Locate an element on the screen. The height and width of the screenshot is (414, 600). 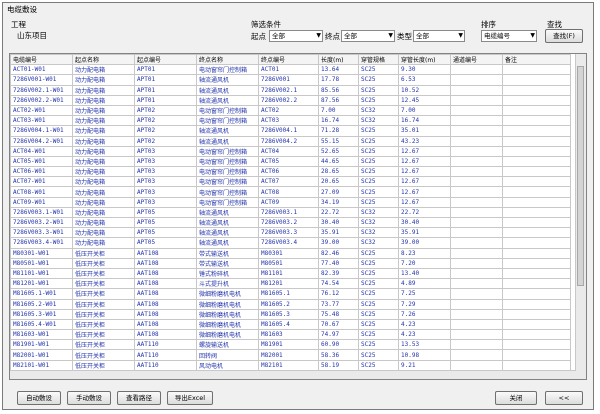
table-cell: 76.12 is located at coordinates (338, 294).